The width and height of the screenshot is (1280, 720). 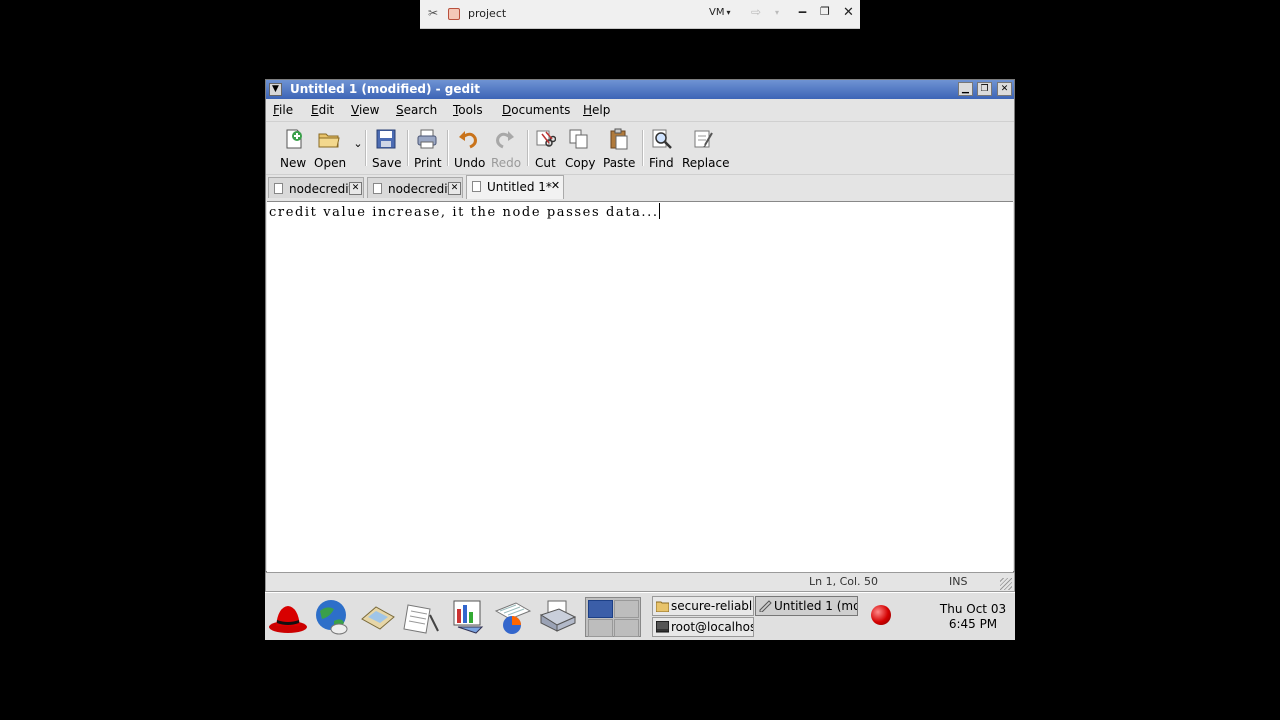 I want to click on clock-date: Thu Oct 03, so click(x=973, y=609).